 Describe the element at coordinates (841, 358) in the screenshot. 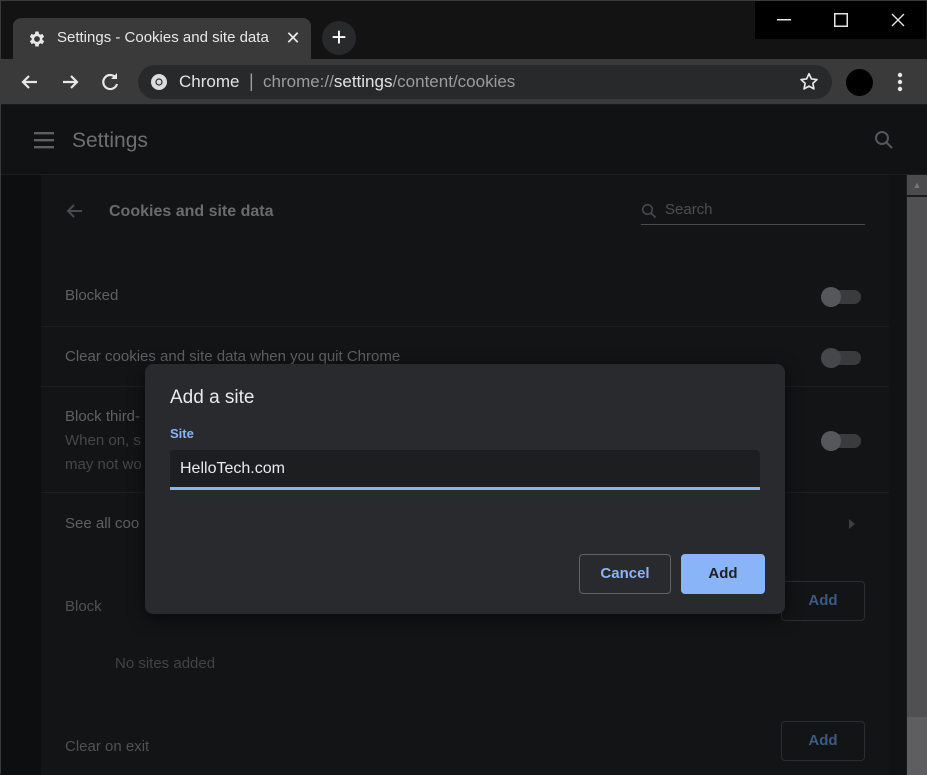

I see `clear-on-quit-toggle` at that location.